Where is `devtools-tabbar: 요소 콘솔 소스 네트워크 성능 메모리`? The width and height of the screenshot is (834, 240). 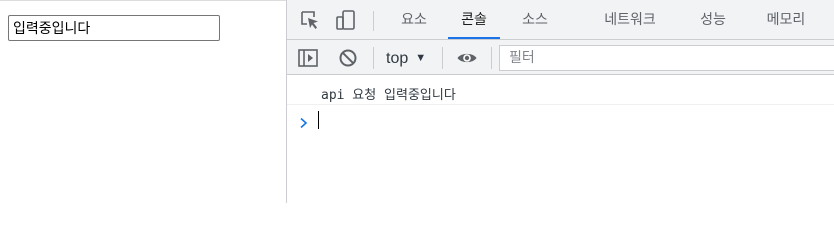 devtools-tabbar: 요소 콘솔 소스 네트워크 성능 메모리 is located at coordinates (560, 20).